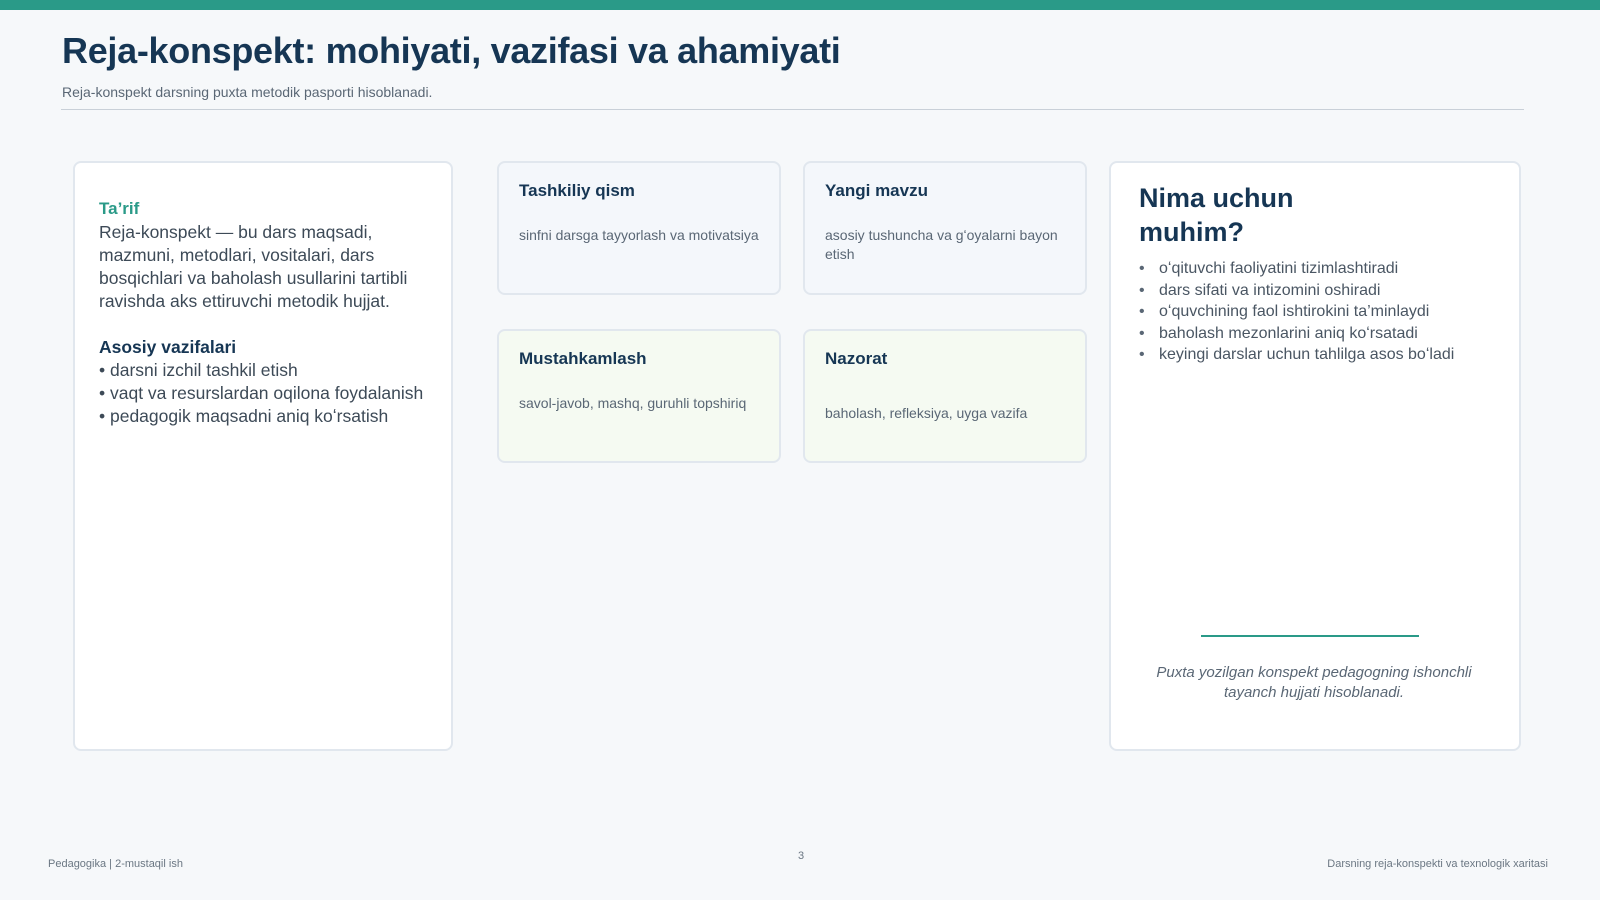 This screenshot has width=1600, height=900. What do you see at coordinates (1319, 269) in the screenshot?
I see `importance-list-item: oʻqituvchi faoliyatini tizimlashtiradi` at bounding box center [1319, 269].